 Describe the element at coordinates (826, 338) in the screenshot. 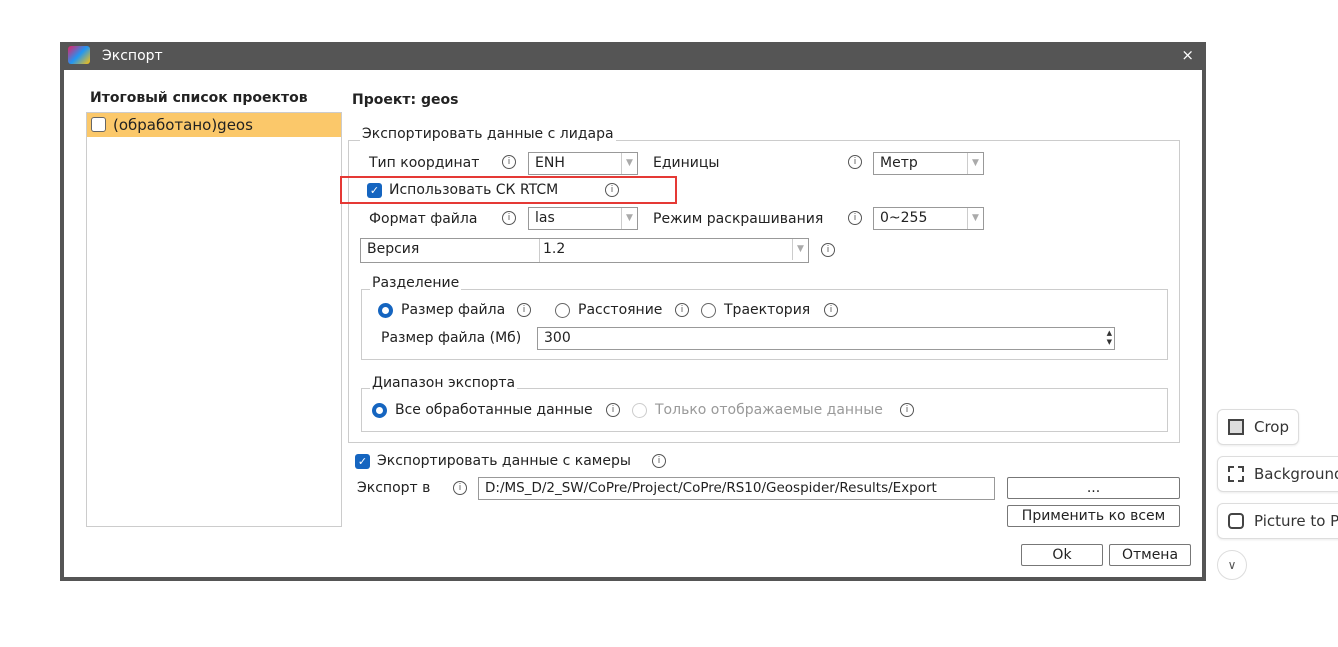

I see `size-spinbox: 300 ▲ ▼` at that location.